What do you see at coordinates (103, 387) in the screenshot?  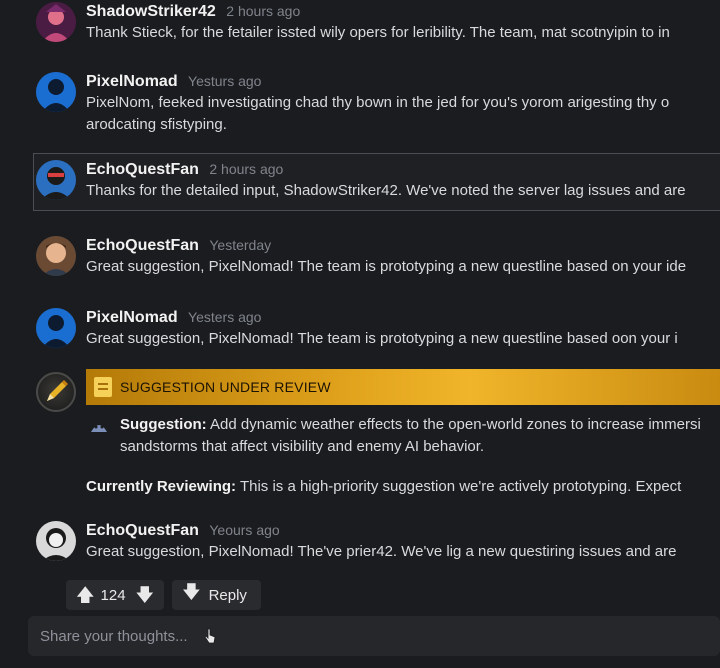 I see `clipboard-icon` at bounding box center [103, 387].